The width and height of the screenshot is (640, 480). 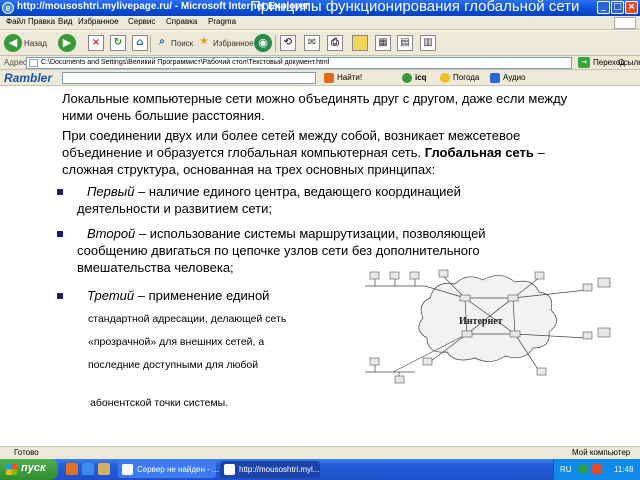 I want to click on start-button: пуск, so click(x=29, y=469).